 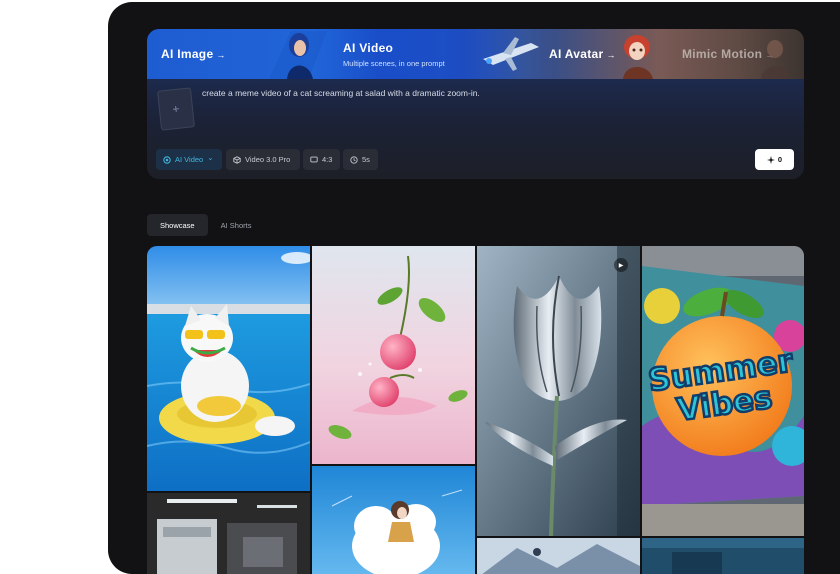 I want to click on gallery-tile-summer-vibes: Summer Vibes, so click(x=723, y=391).